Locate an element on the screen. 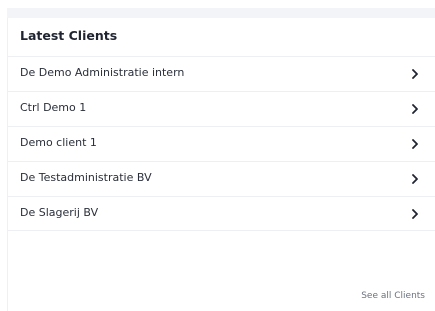  client-row: De Slagerij BV is located at coordinates (221, 213).